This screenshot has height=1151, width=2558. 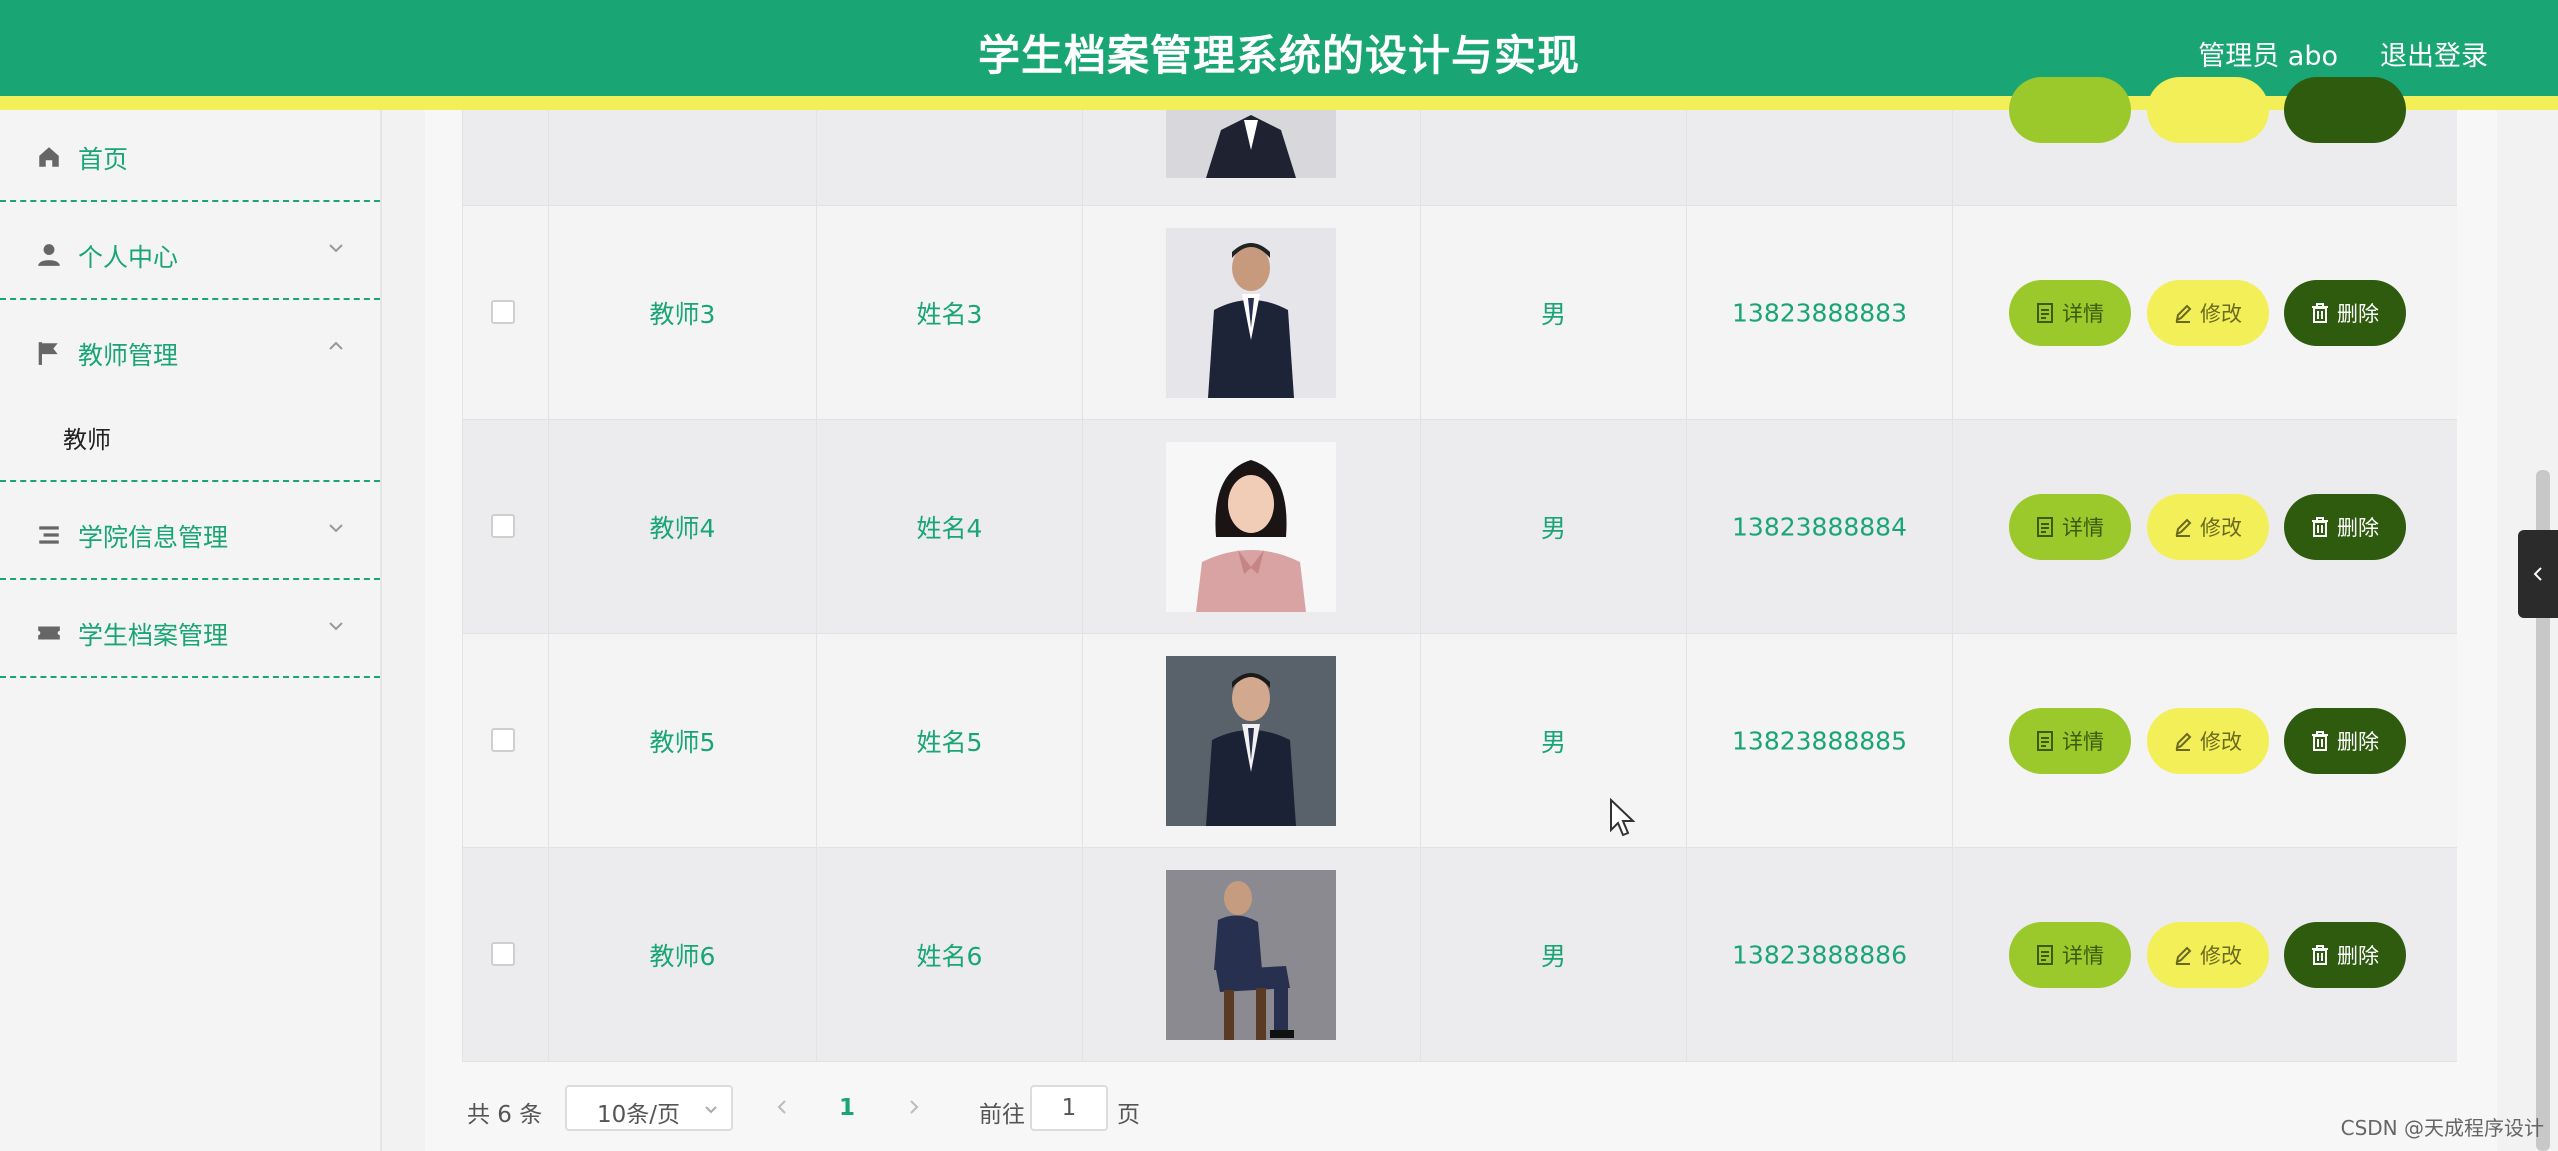 What do you see at coordinates (190, 156) in the screenshot?
I see `sidebar-item-home: 首页` at bounding box center [190, 156].